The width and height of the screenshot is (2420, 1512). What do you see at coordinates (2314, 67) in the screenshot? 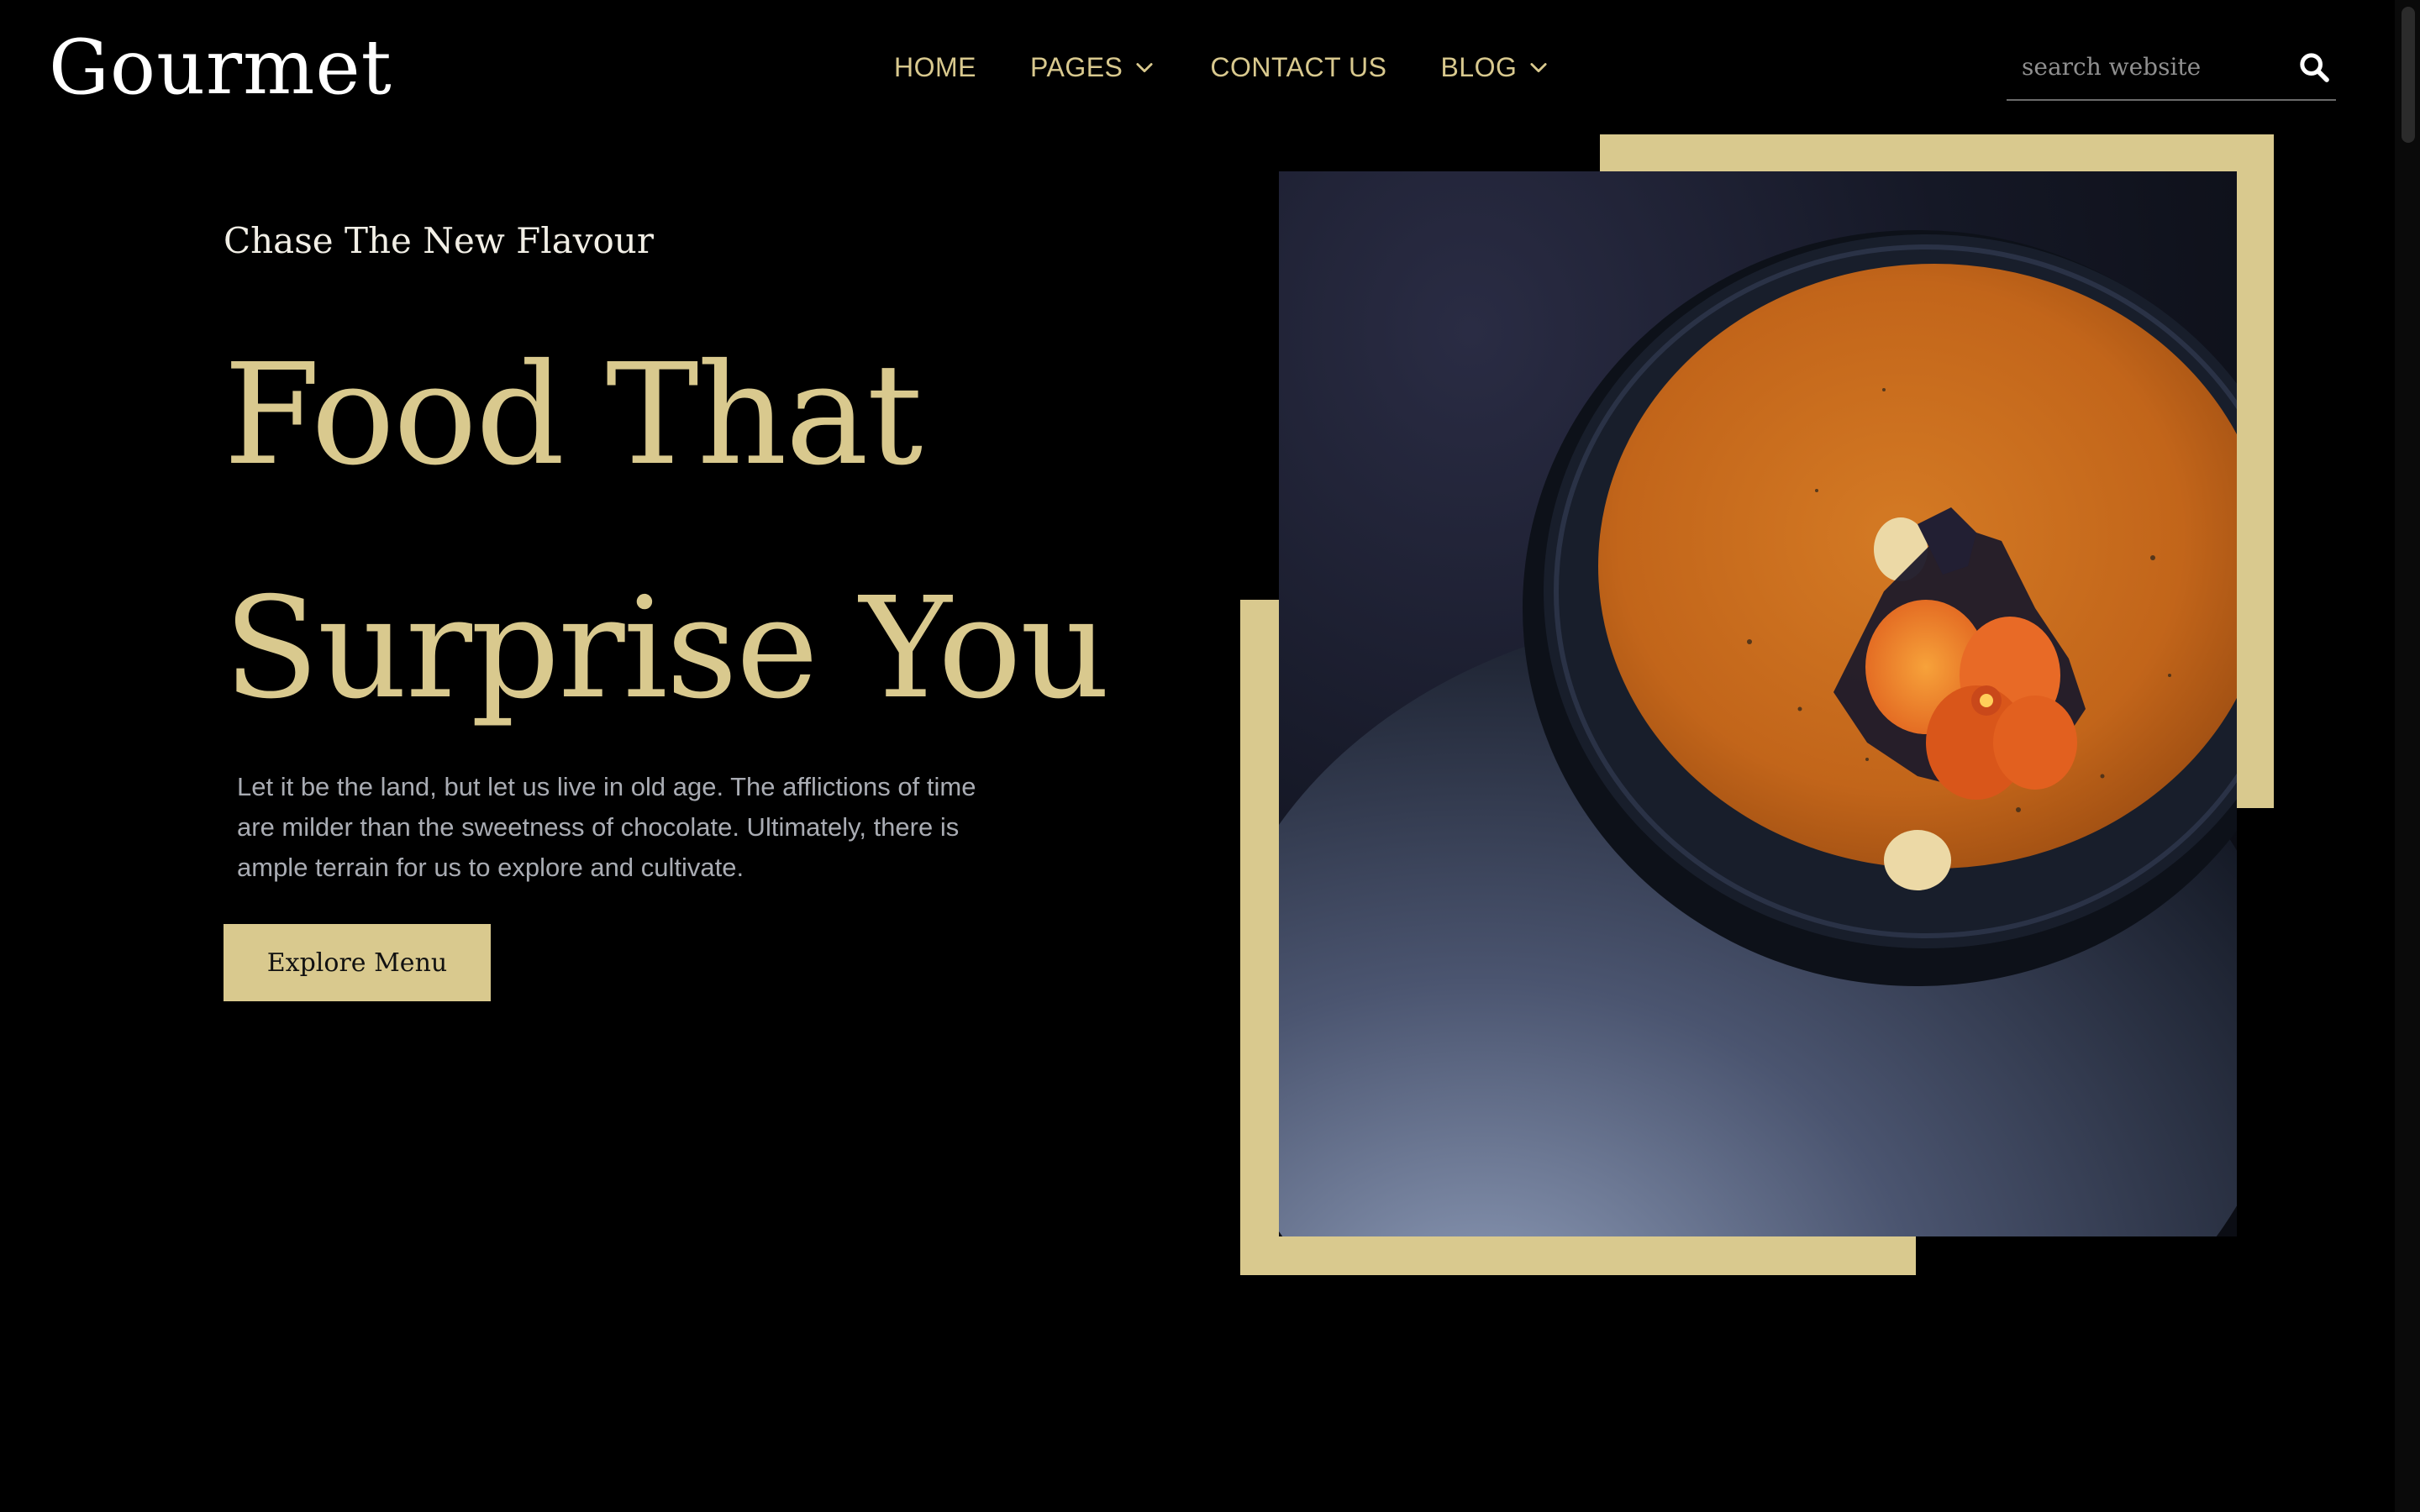
I see `search-icon` at bounding box center [2314, 67].